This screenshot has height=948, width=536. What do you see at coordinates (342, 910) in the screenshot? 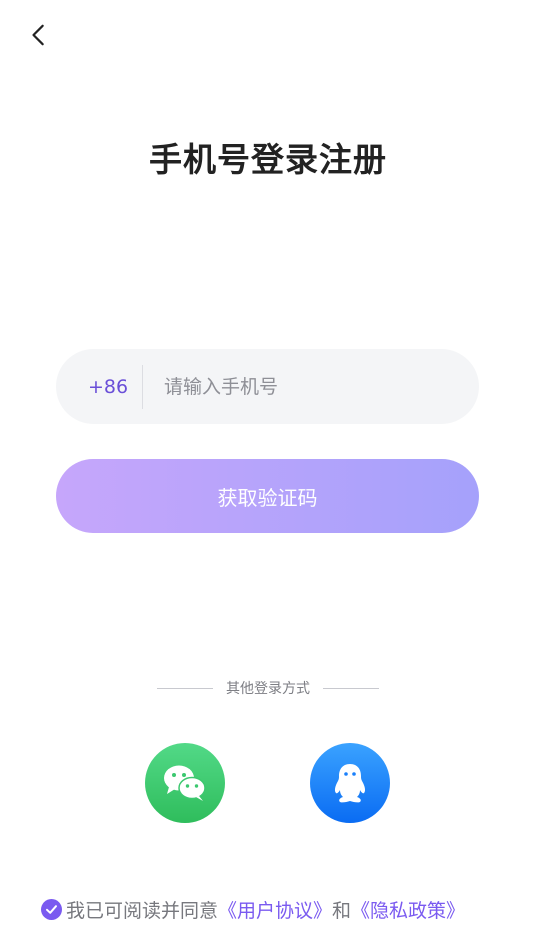
I see `agreement-conjunction: 和` at bounding box center [342, 910].